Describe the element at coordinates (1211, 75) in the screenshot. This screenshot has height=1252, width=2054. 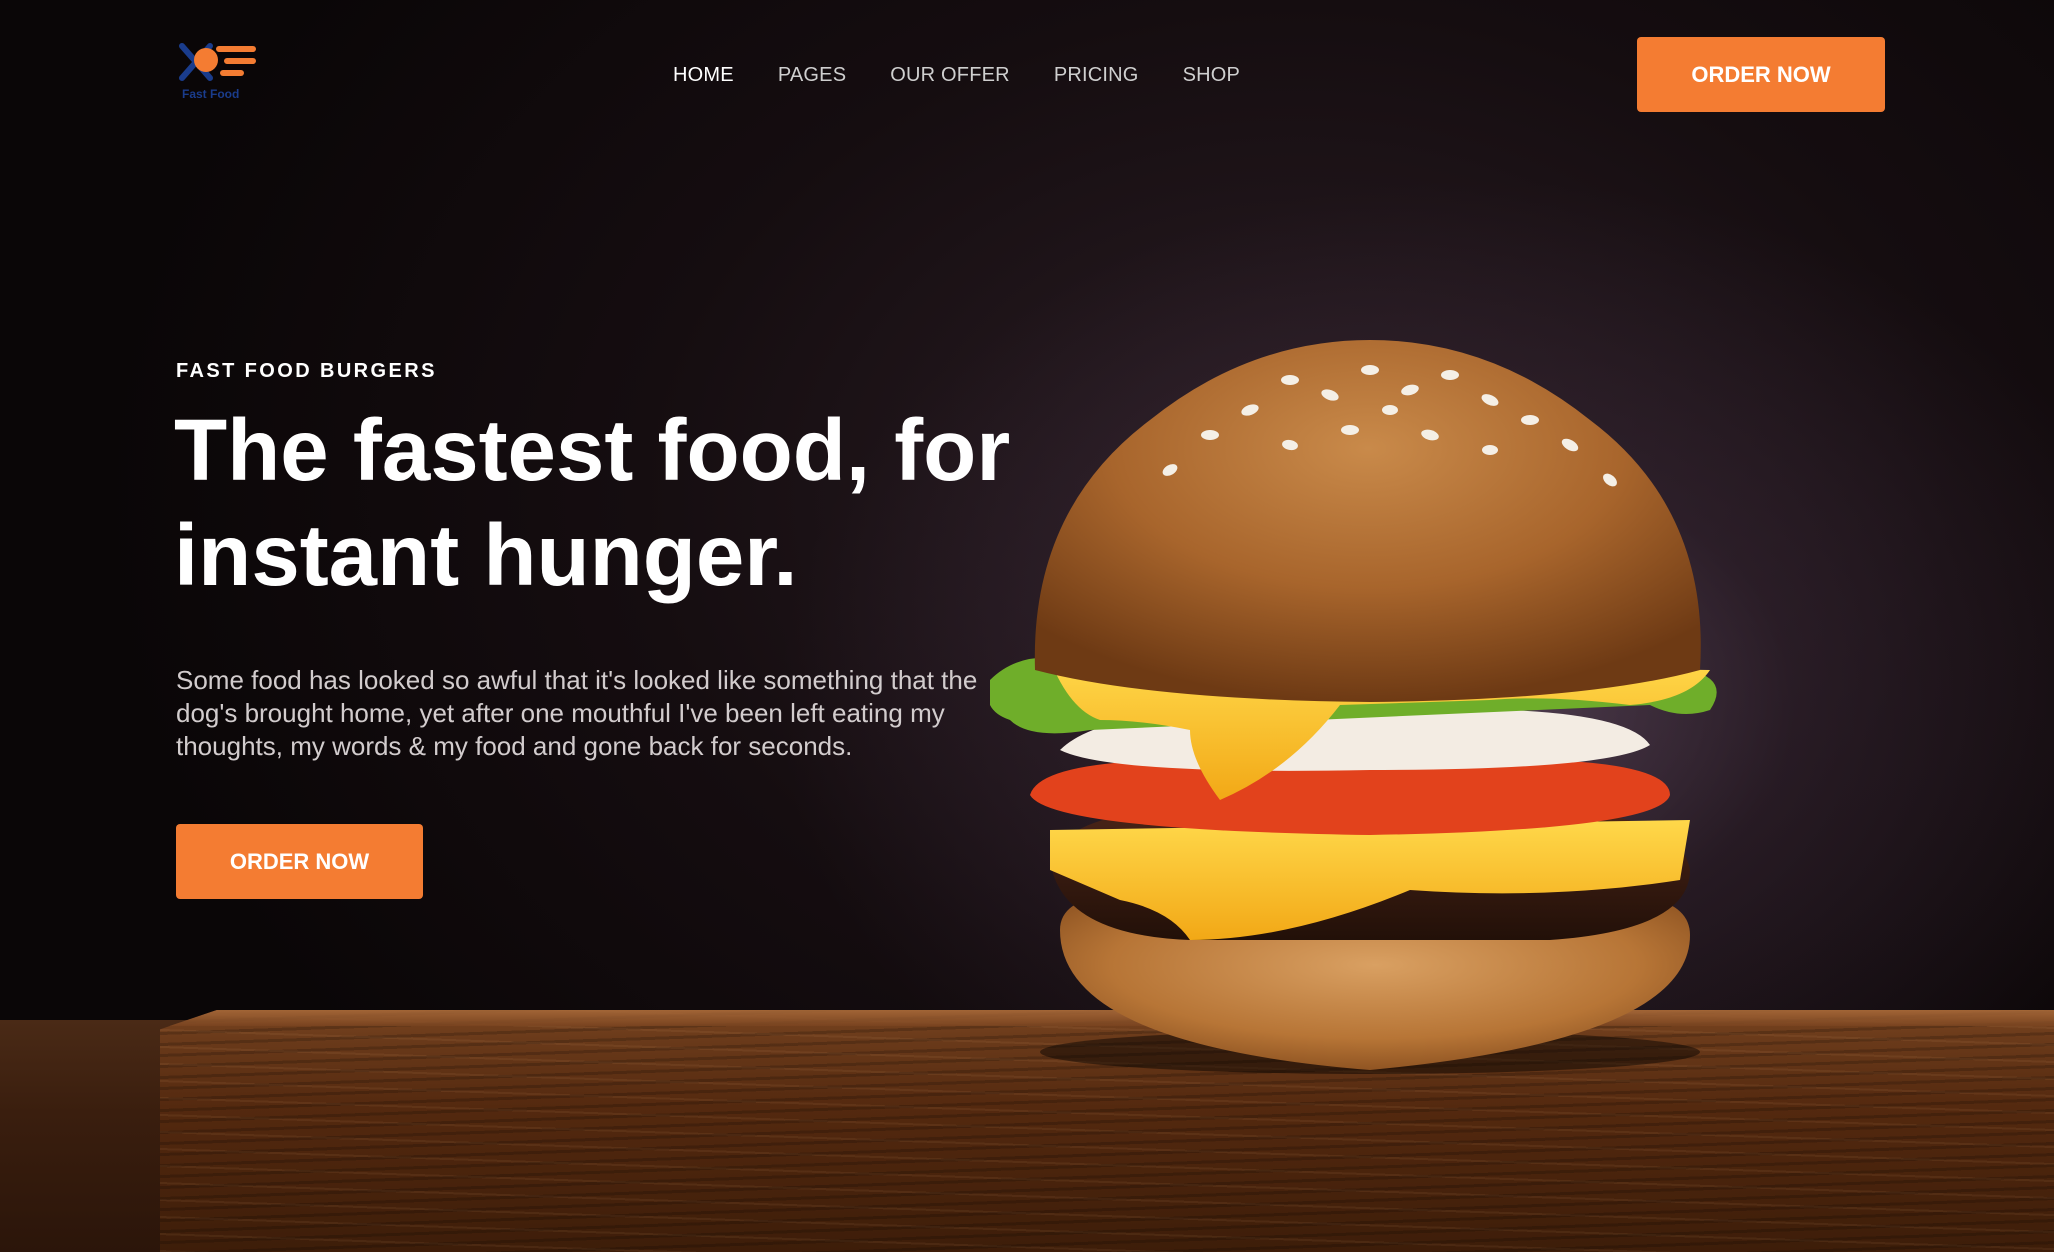
I see `nav-item-shop: SHOP` at that location.